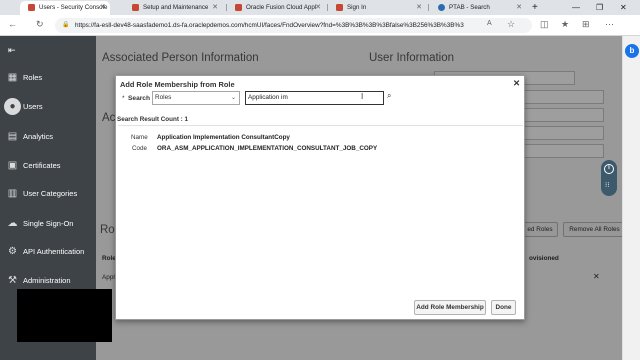 The width and height of the screenshot is (640, 360). What do you see at coordinates (73, 7) in the screenshot?
I see `tab-label: Users - Security Console` at bounding box center [73, 7].